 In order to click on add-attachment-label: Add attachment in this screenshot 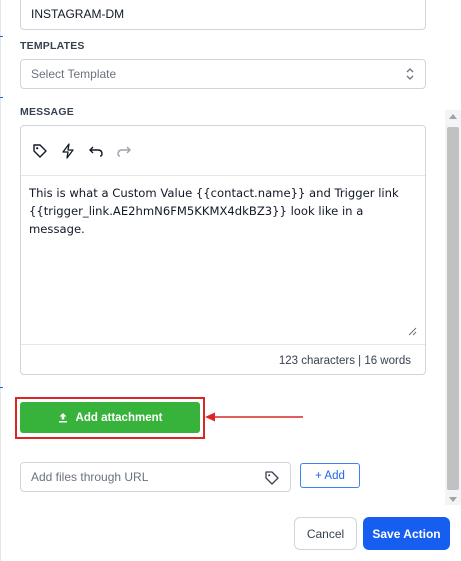, I will do `click(119, 417)`.